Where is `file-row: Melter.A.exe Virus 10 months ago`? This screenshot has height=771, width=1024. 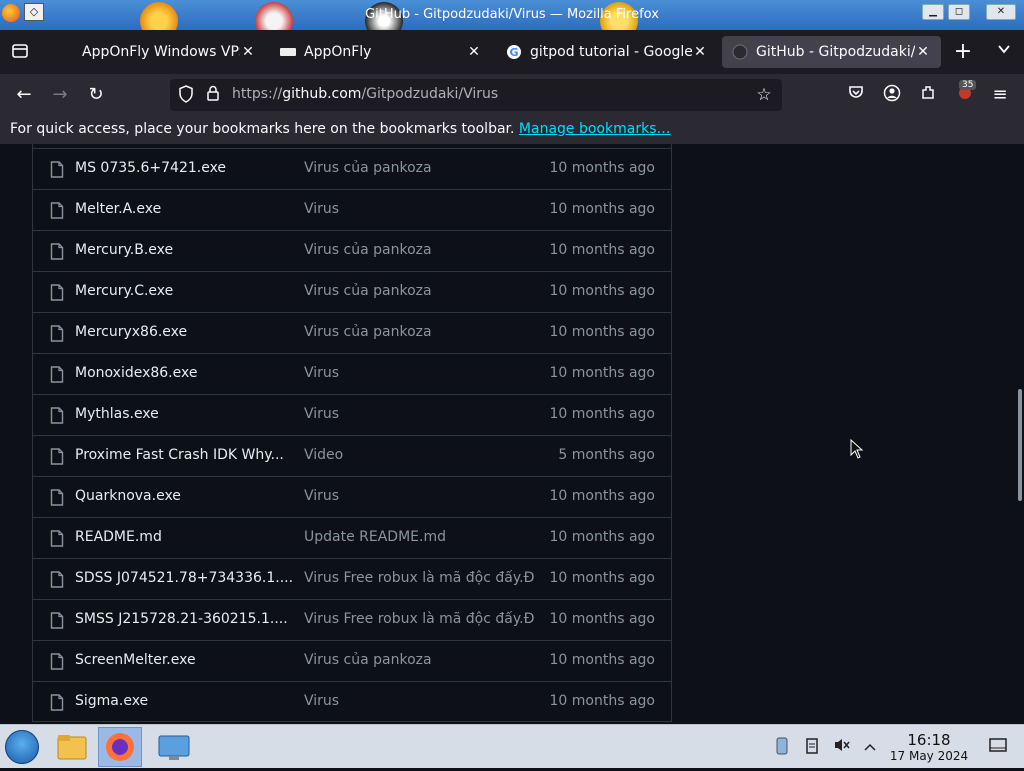 file-row: Melter.A.exe Virus 10 months ago is located at coordinates (352, 209).